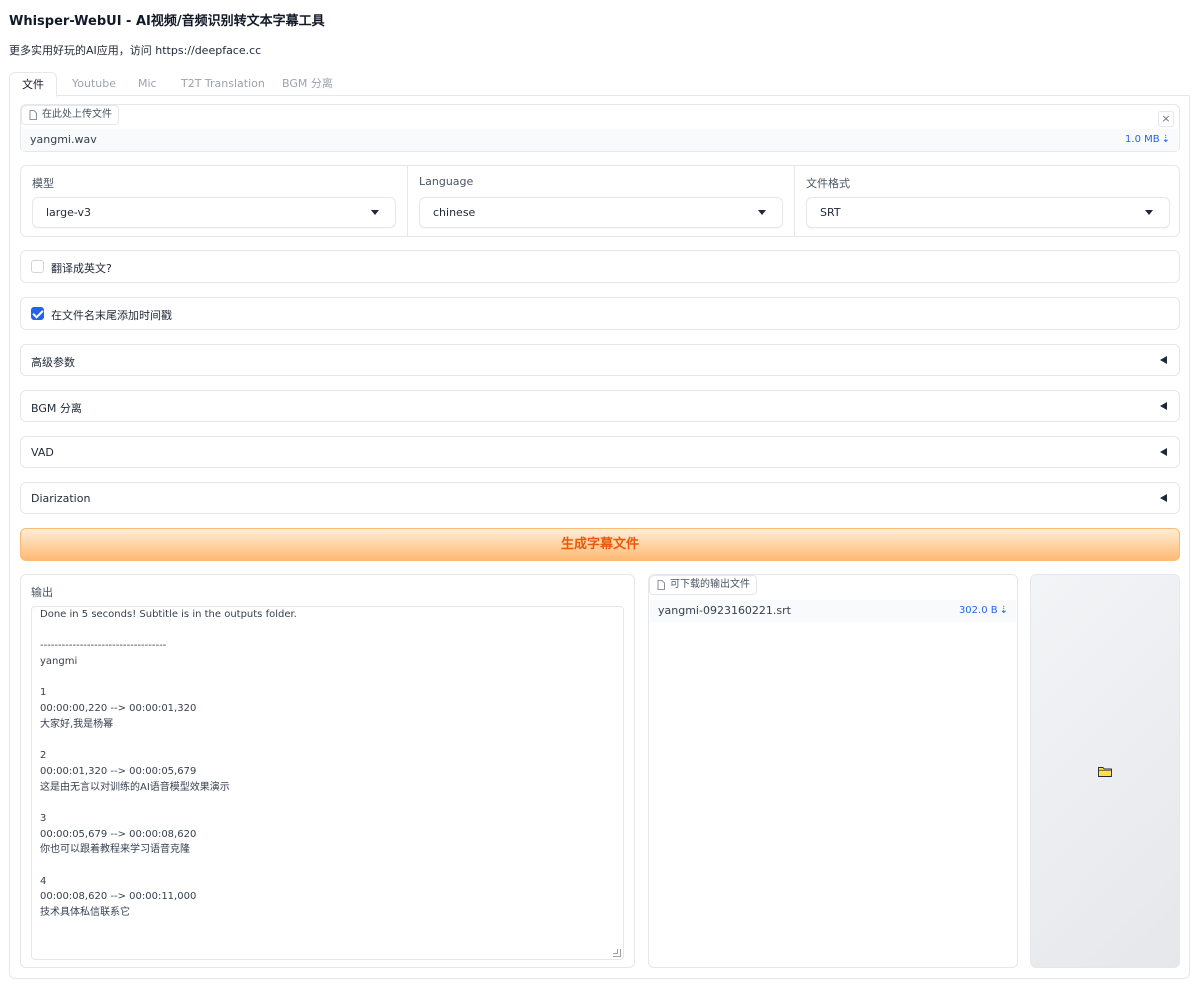 This screenshot has height=989, width=1200. Describe the element at coordinates (988, 212) in the screenshot. I see `format-select: SRT` at that location.